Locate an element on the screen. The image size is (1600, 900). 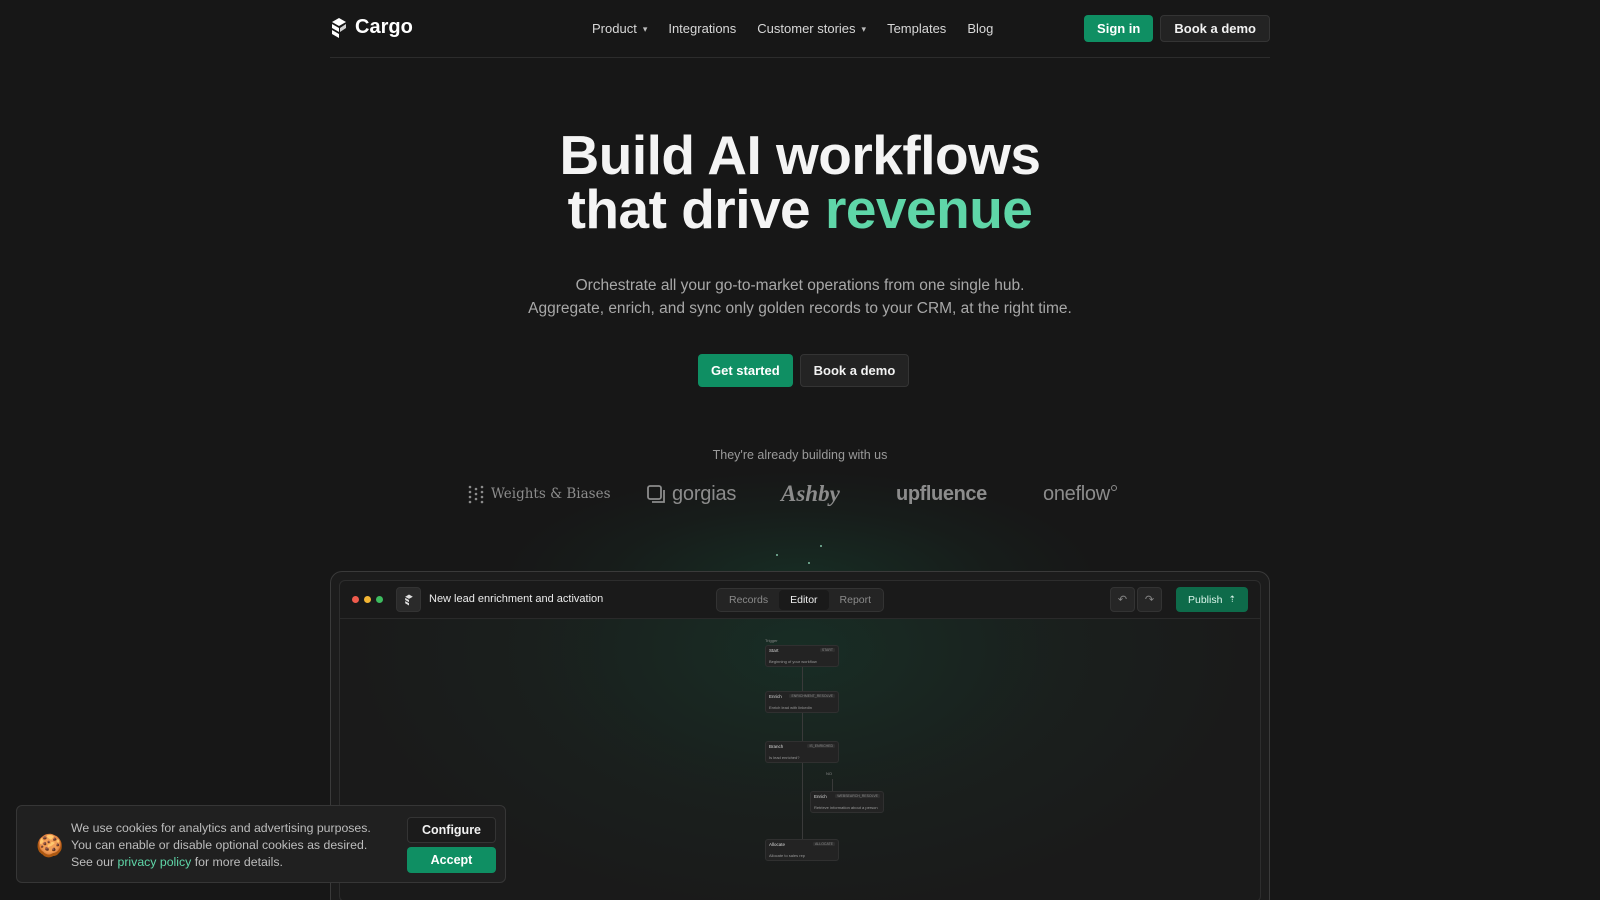
privacy-policy-link: privacy policy is located at coordinates (155, 862).